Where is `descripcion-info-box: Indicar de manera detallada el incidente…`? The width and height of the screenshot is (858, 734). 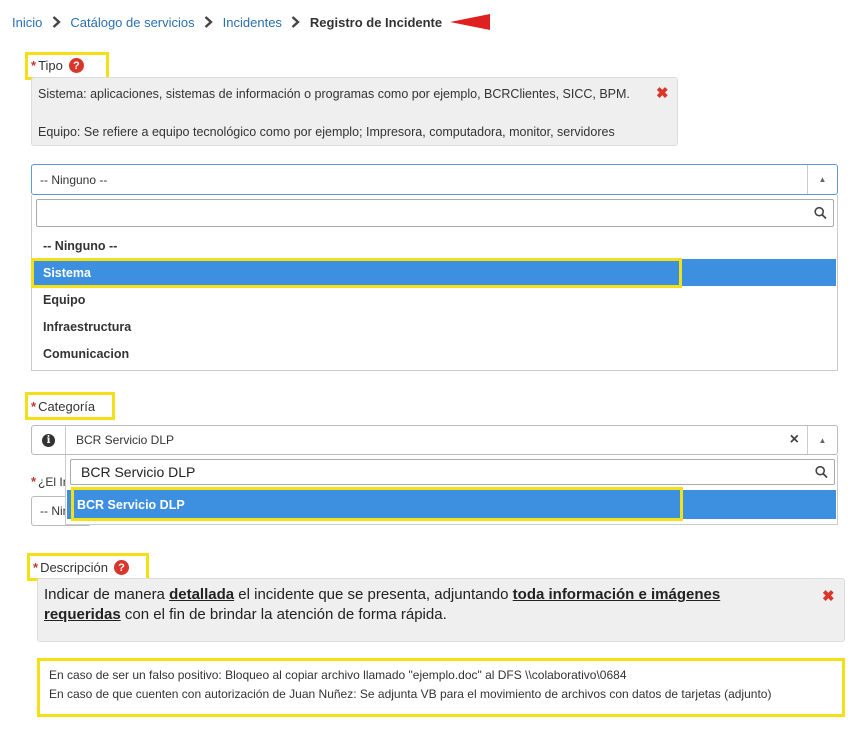 descripcion-info-box: Indicar de manera detallada el incidente… is located at coordinates (441, 610).